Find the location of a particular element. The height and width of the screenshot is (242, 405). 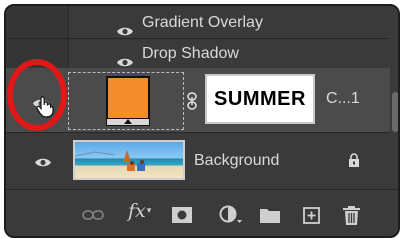

layer-name: C...1 is located at coordinates (343, 99).